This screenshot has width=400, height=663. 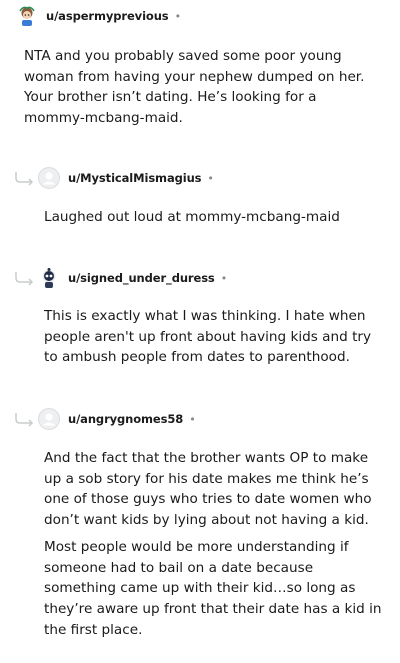 I want to click on comment-username: u/MysticalMismagius, so click(x=135, y=178).